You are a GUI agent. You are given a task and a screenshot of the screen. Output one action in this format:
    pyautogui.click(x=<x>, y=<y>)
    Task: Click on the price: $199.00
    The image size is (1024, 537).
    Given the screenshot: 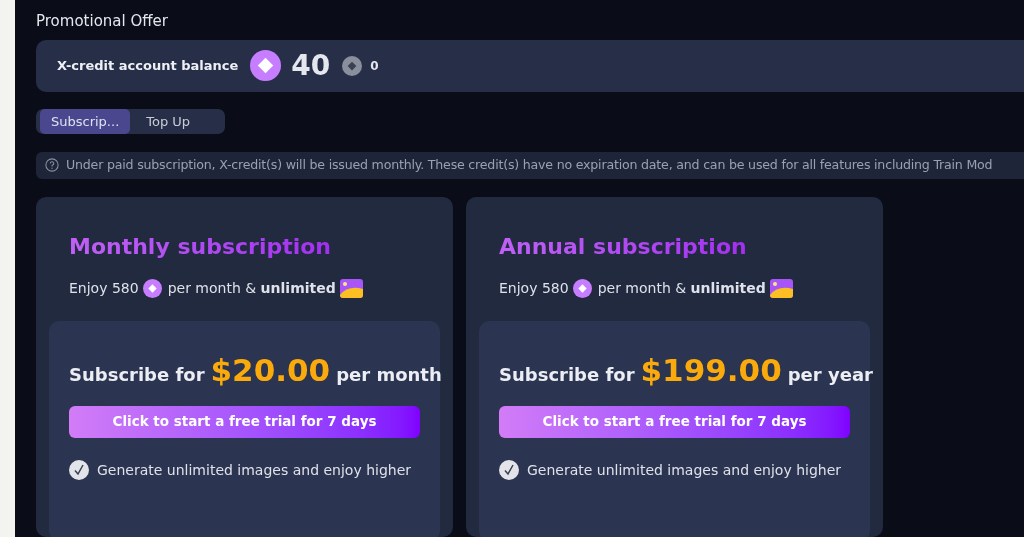 What is the action you would take?
    pyautogui.click(x=711, y=370)
    